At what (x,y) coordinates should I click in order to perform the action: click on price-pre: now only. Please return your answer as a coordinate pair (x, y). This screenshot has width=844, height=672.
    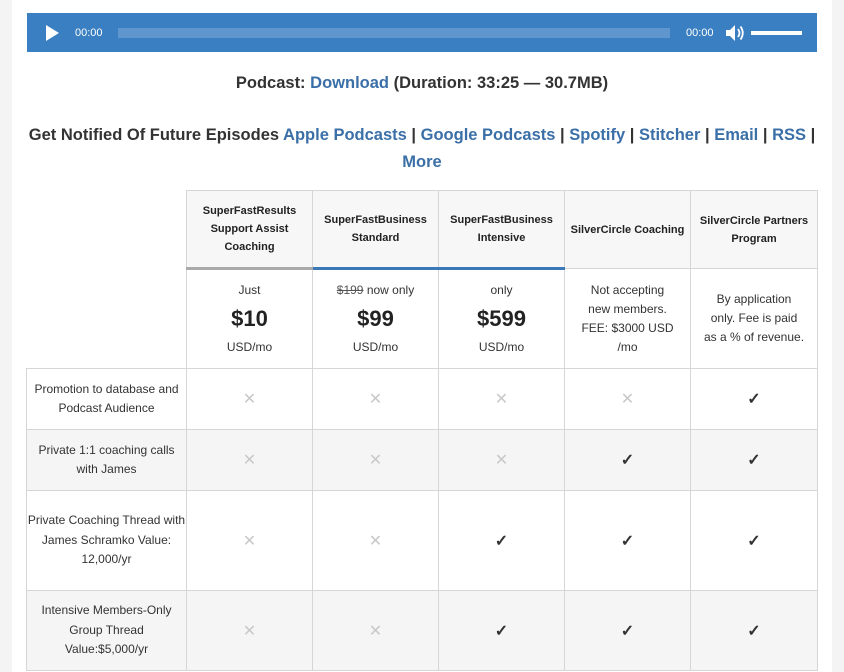
    Looking at the image, I should click on (390, 290).